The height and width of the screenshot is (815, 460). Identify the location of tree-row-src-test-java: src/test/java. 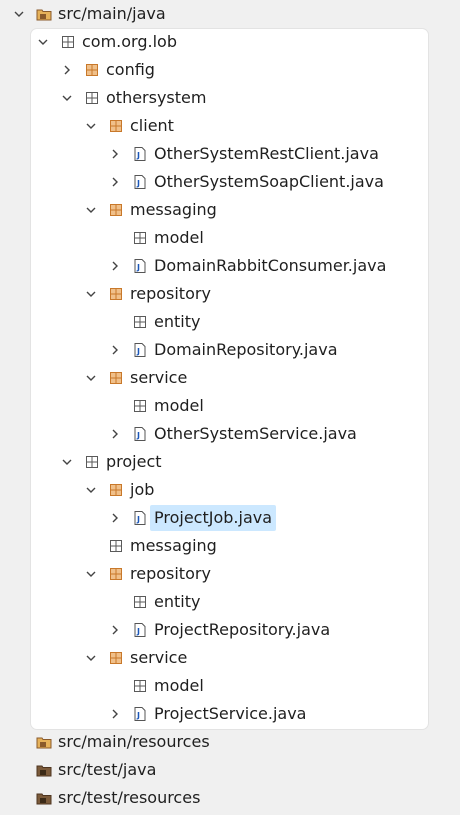
(230, 770).